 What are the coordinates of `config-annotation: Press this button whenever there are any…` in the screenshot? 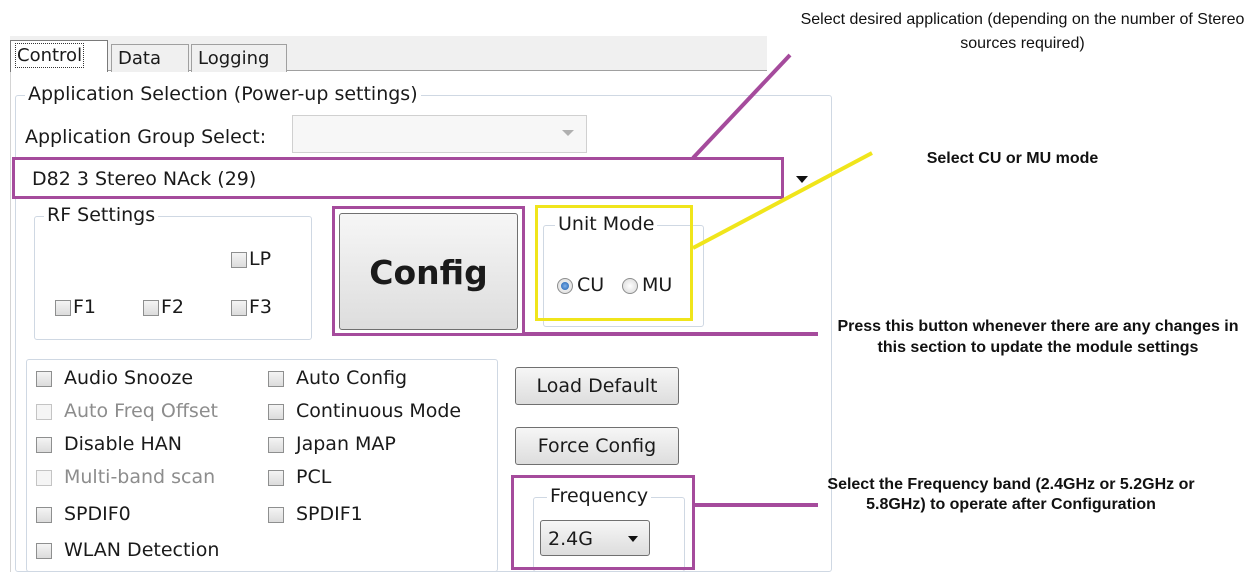 It's located at (1038, 337).